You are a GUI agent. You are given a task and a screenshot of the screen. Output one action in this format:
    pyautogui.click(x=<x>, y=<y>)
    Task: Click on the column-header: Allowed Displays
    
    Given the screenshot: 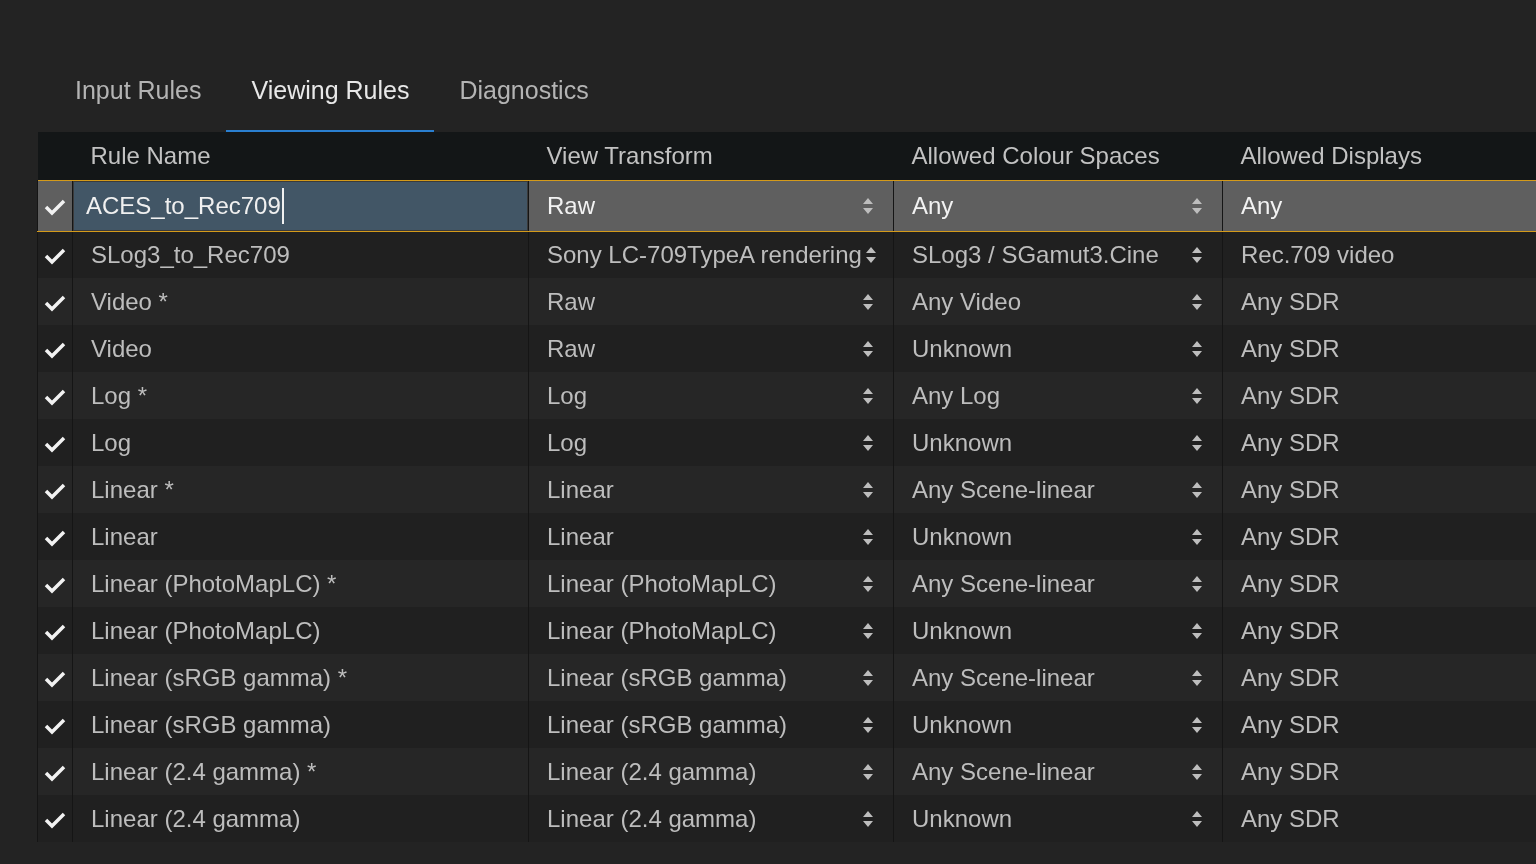 What is the action you would take?
    pyautogui.click(x=1379, y=156)
    